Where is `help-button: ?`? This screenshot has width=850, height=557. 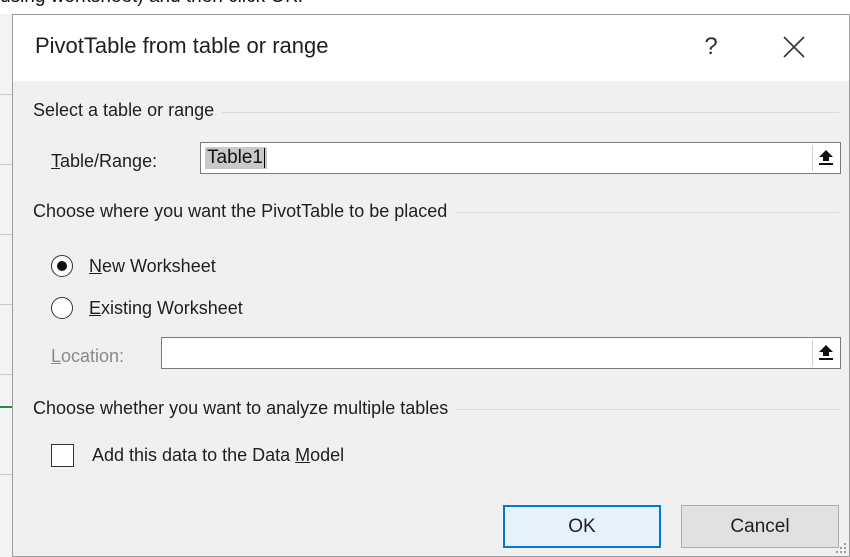
help-button: ? is located at coordinates (711, 47).